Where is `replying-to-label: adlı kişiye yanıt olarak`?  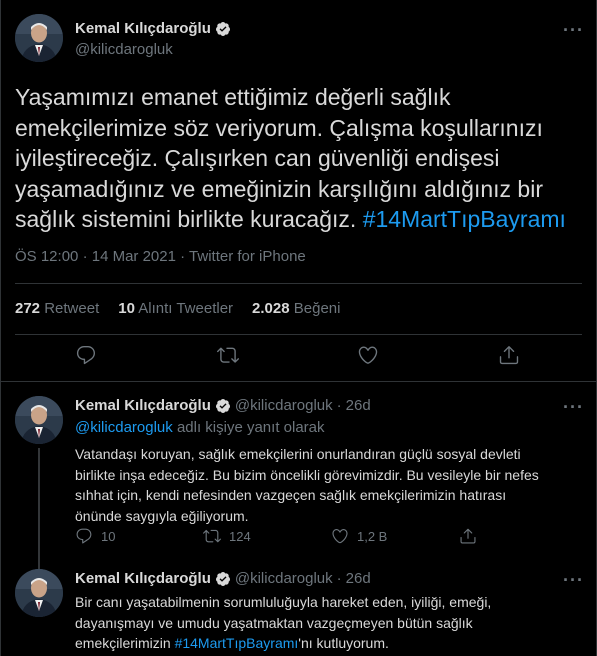
replying-to-label: adlı kişiye yanıt olarak is located at coordinates (250, 427).